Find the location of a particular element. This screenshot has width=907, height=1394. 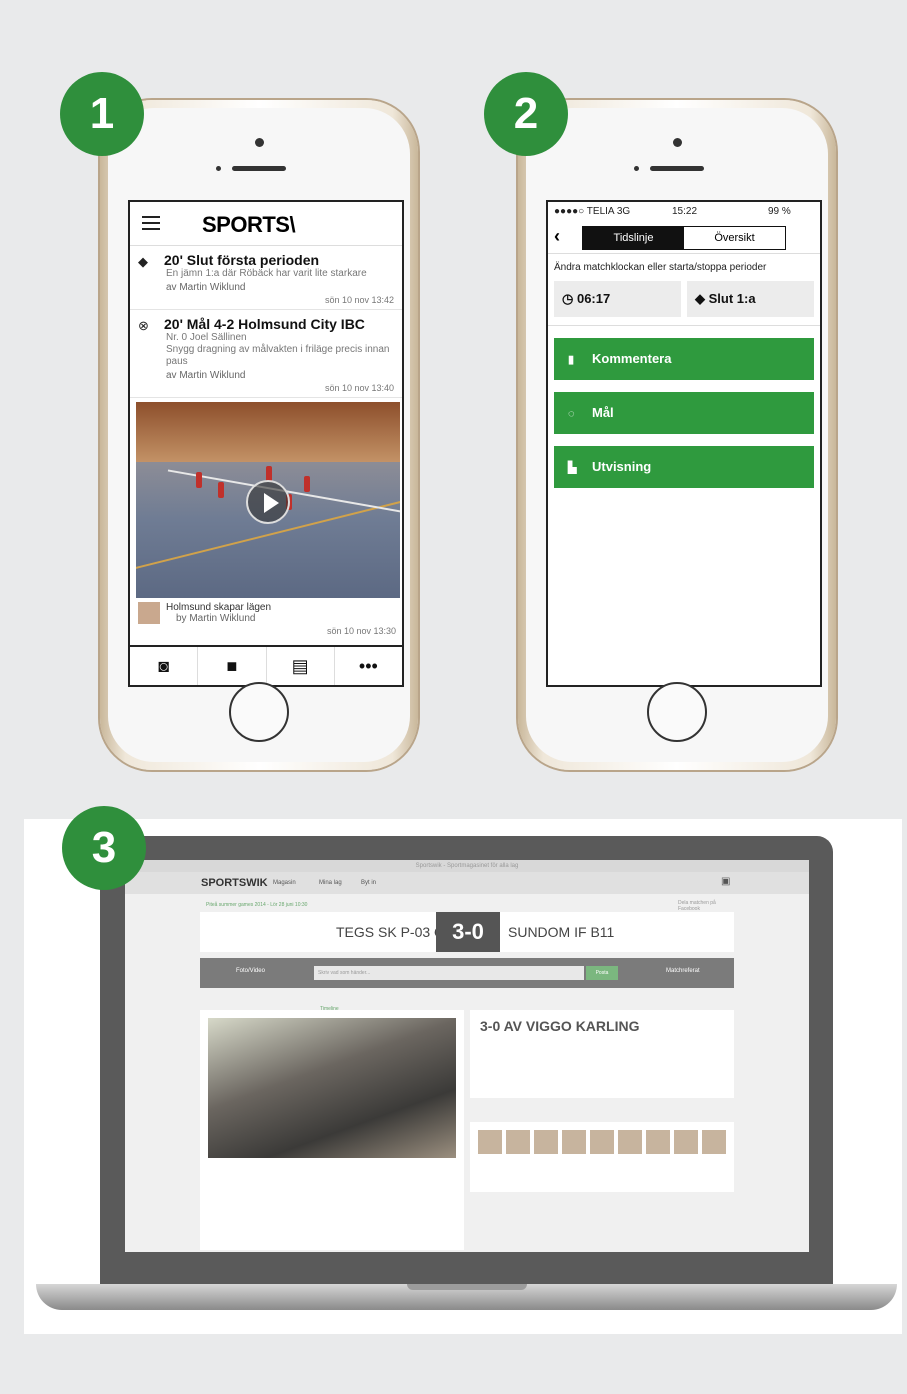

clock-row: ◷ 06:17 ◆ Slut 1:a is located at coordinates (684, 301).